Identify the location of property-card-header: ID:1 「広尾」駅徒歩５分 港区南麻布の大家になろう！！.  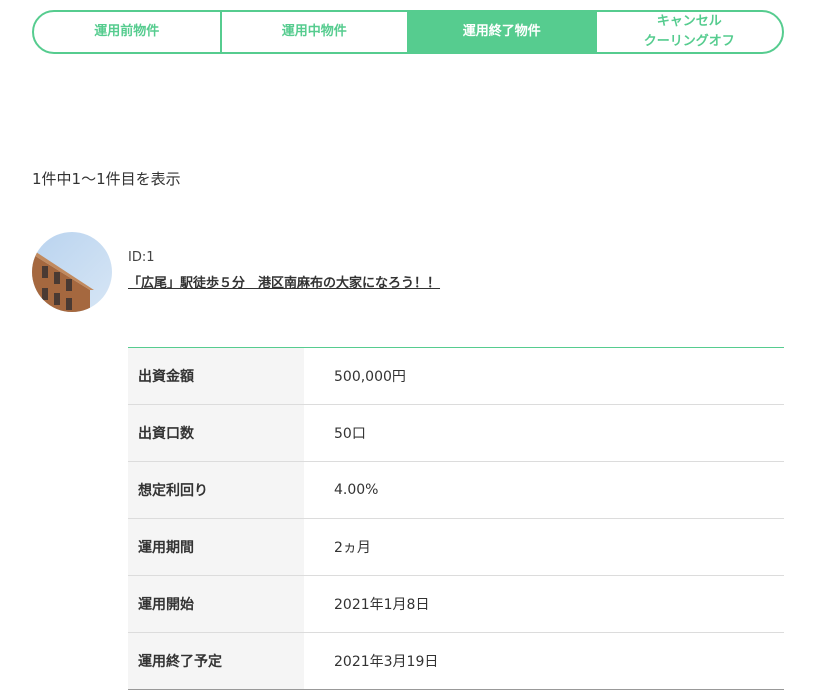
(408, 272).